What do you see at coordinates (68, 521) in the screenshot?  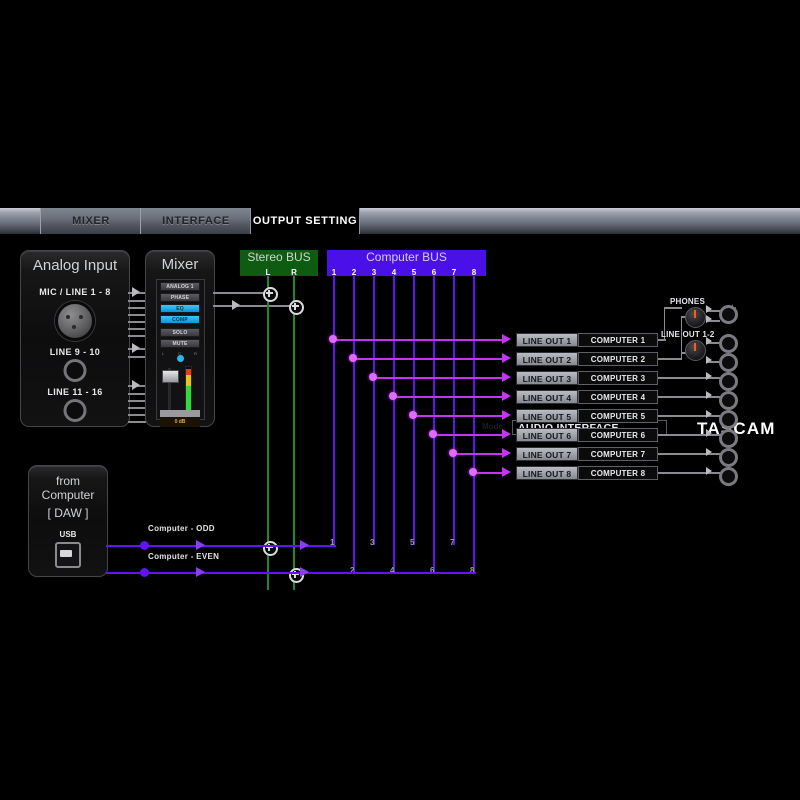 I see `from-computer-panel: from Computer [ DAW ] USB` at bounding box center [68, 521].